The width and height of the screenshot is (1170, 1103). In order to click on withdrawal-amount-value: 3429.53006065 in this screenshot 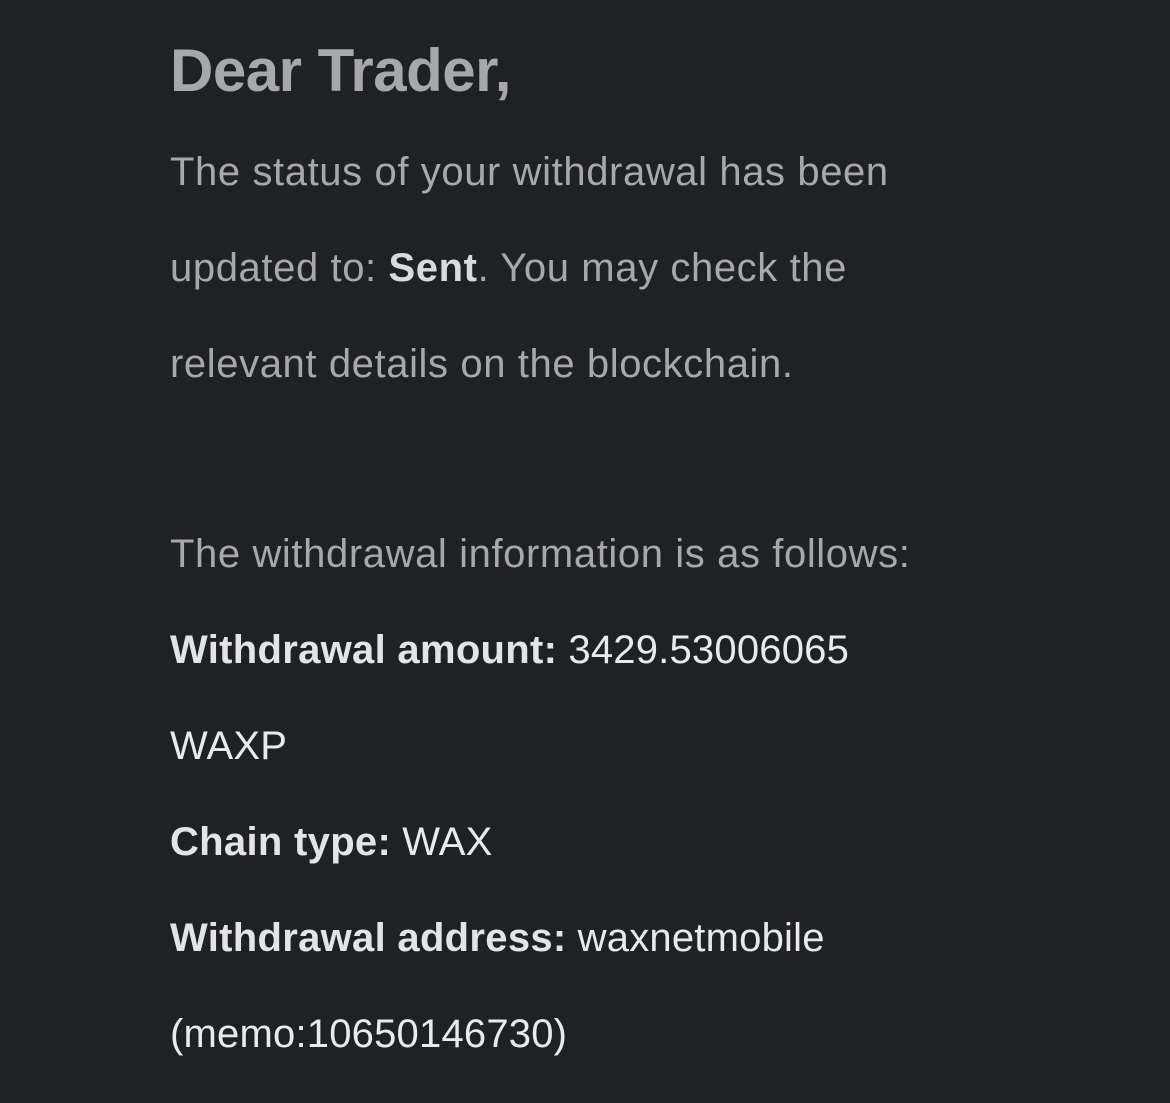, I will do `click(709, 650)`.